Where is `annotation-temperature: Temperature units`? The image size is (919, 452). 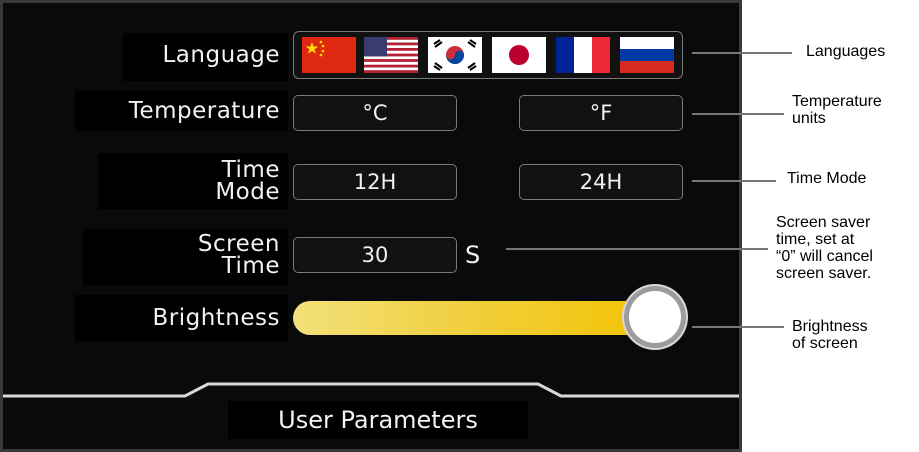 annotation-temperature: Temperature units is located at coordinates (837, 110).